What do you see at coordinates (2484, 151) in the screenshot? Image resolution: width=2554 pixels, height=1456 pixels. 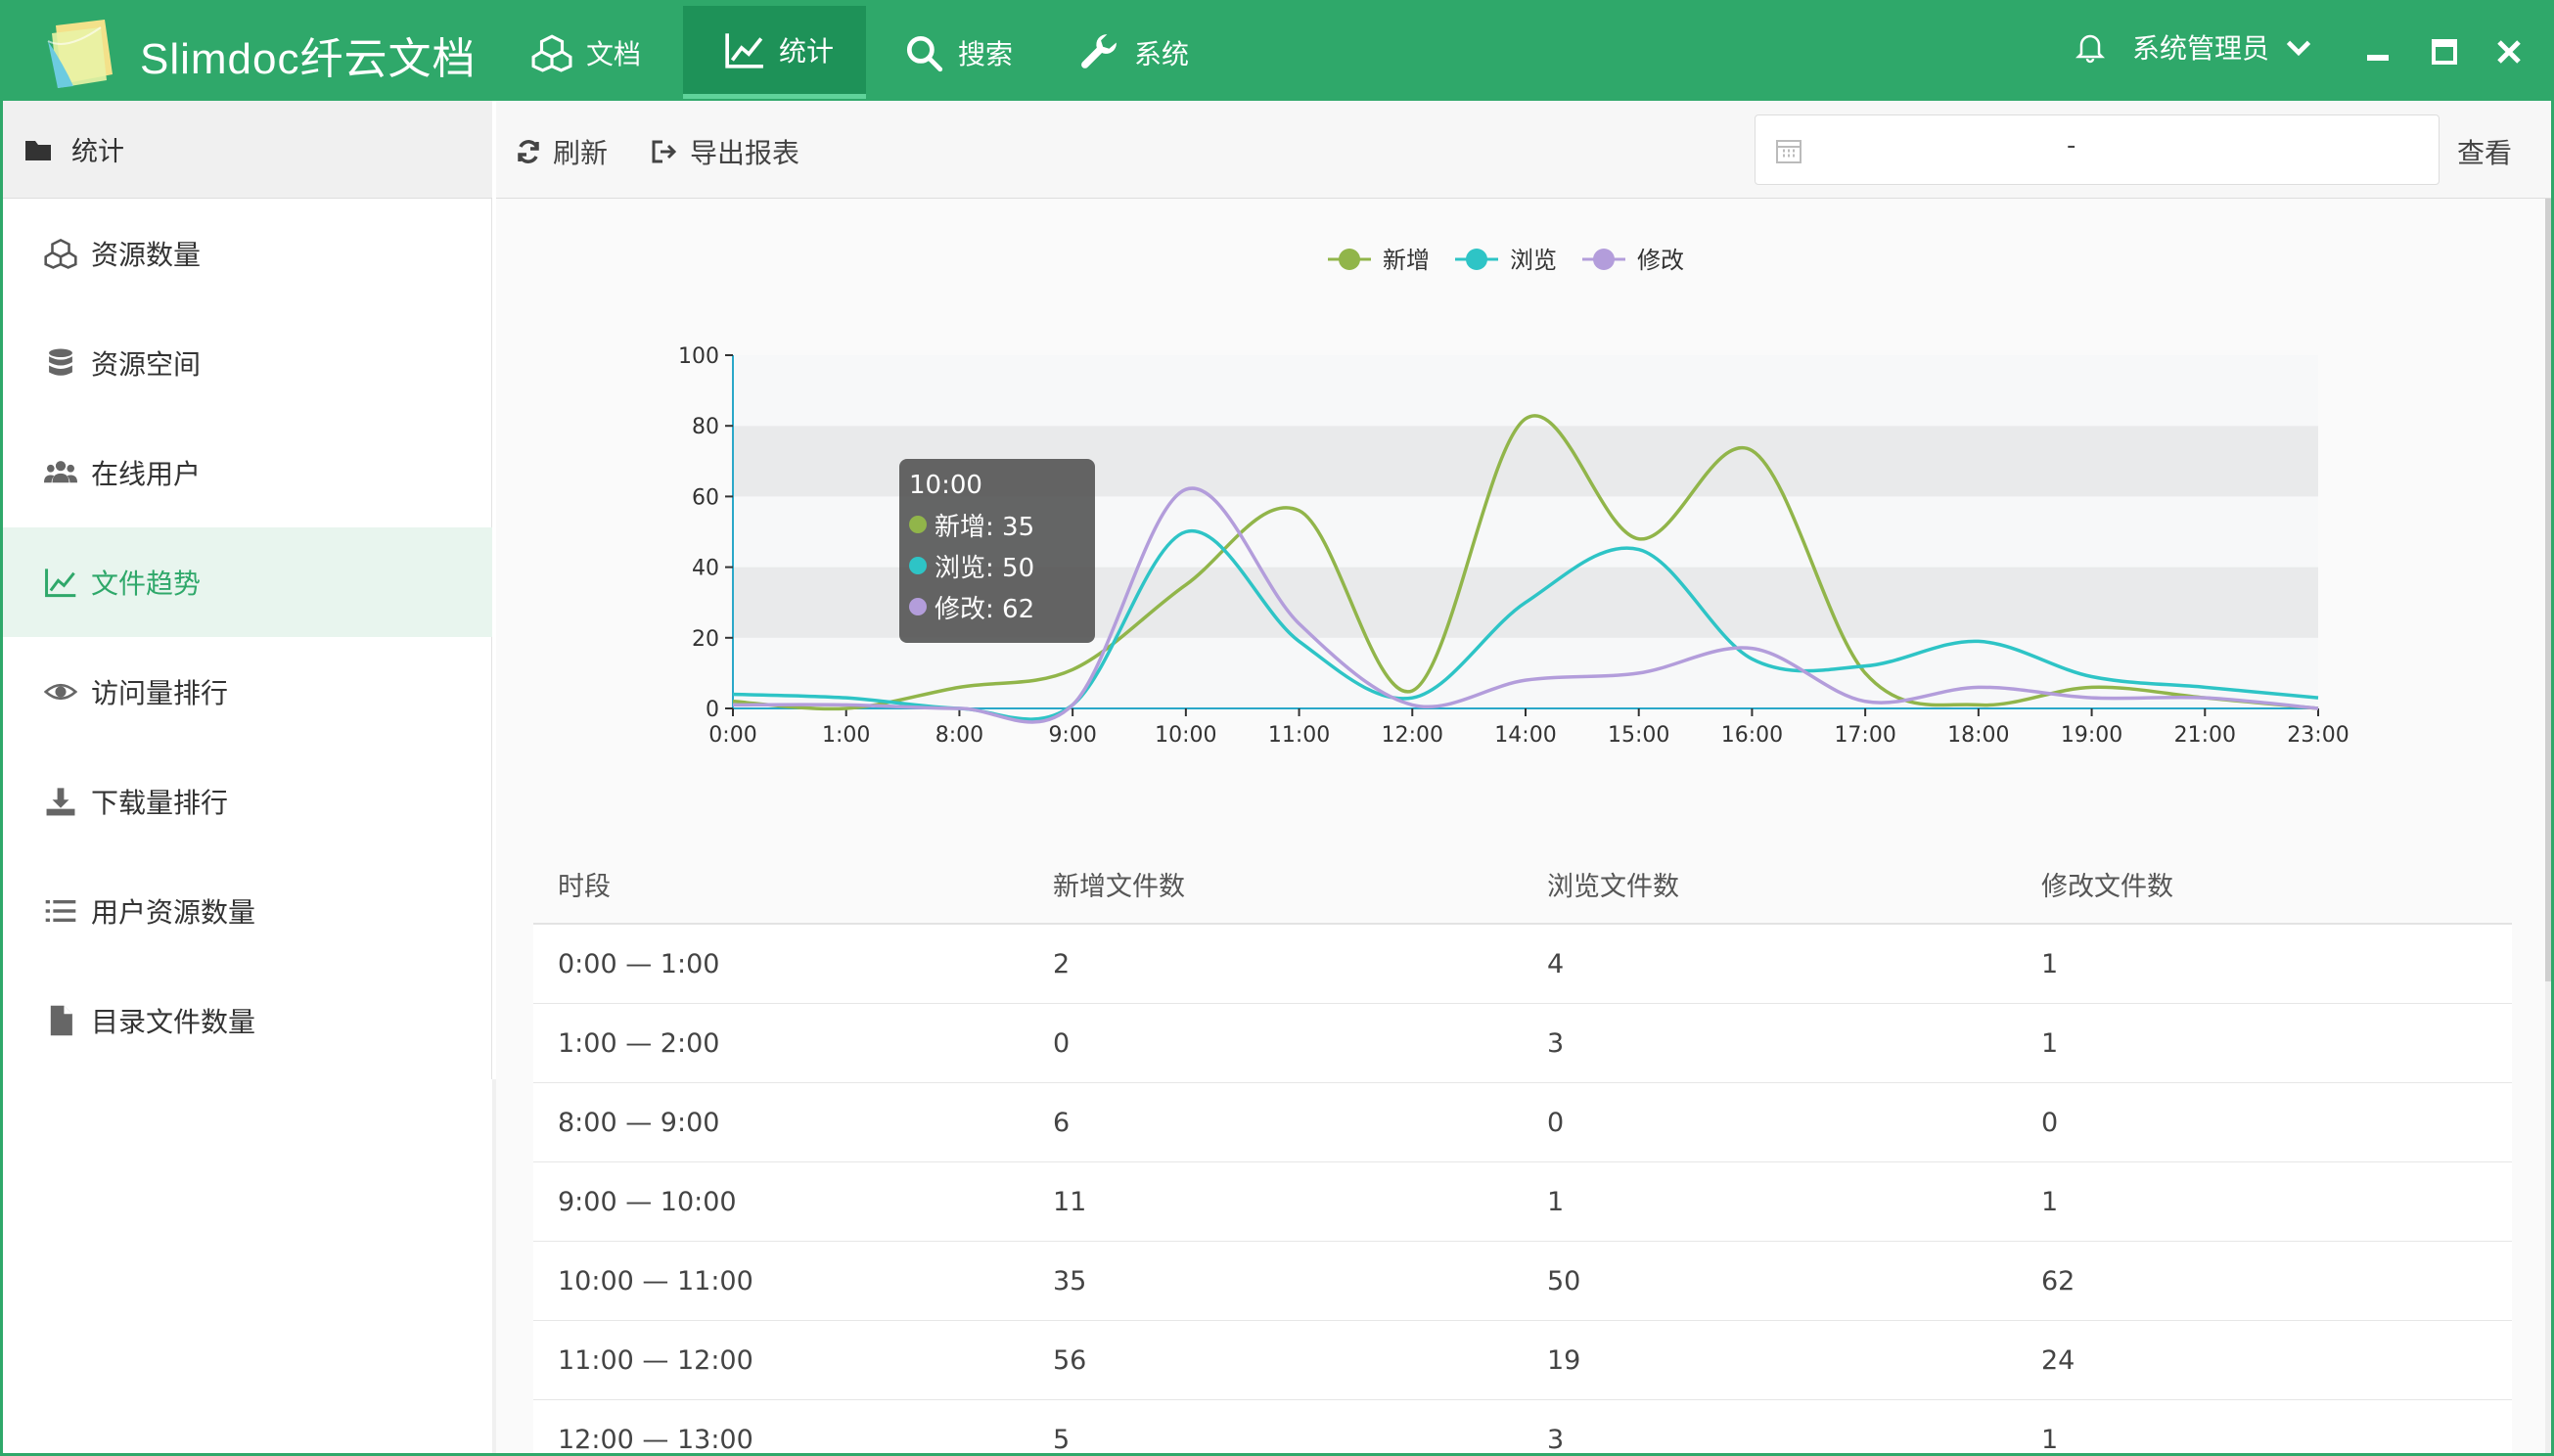 I see `query-button: 查看` at bounding box center [2484, 151].